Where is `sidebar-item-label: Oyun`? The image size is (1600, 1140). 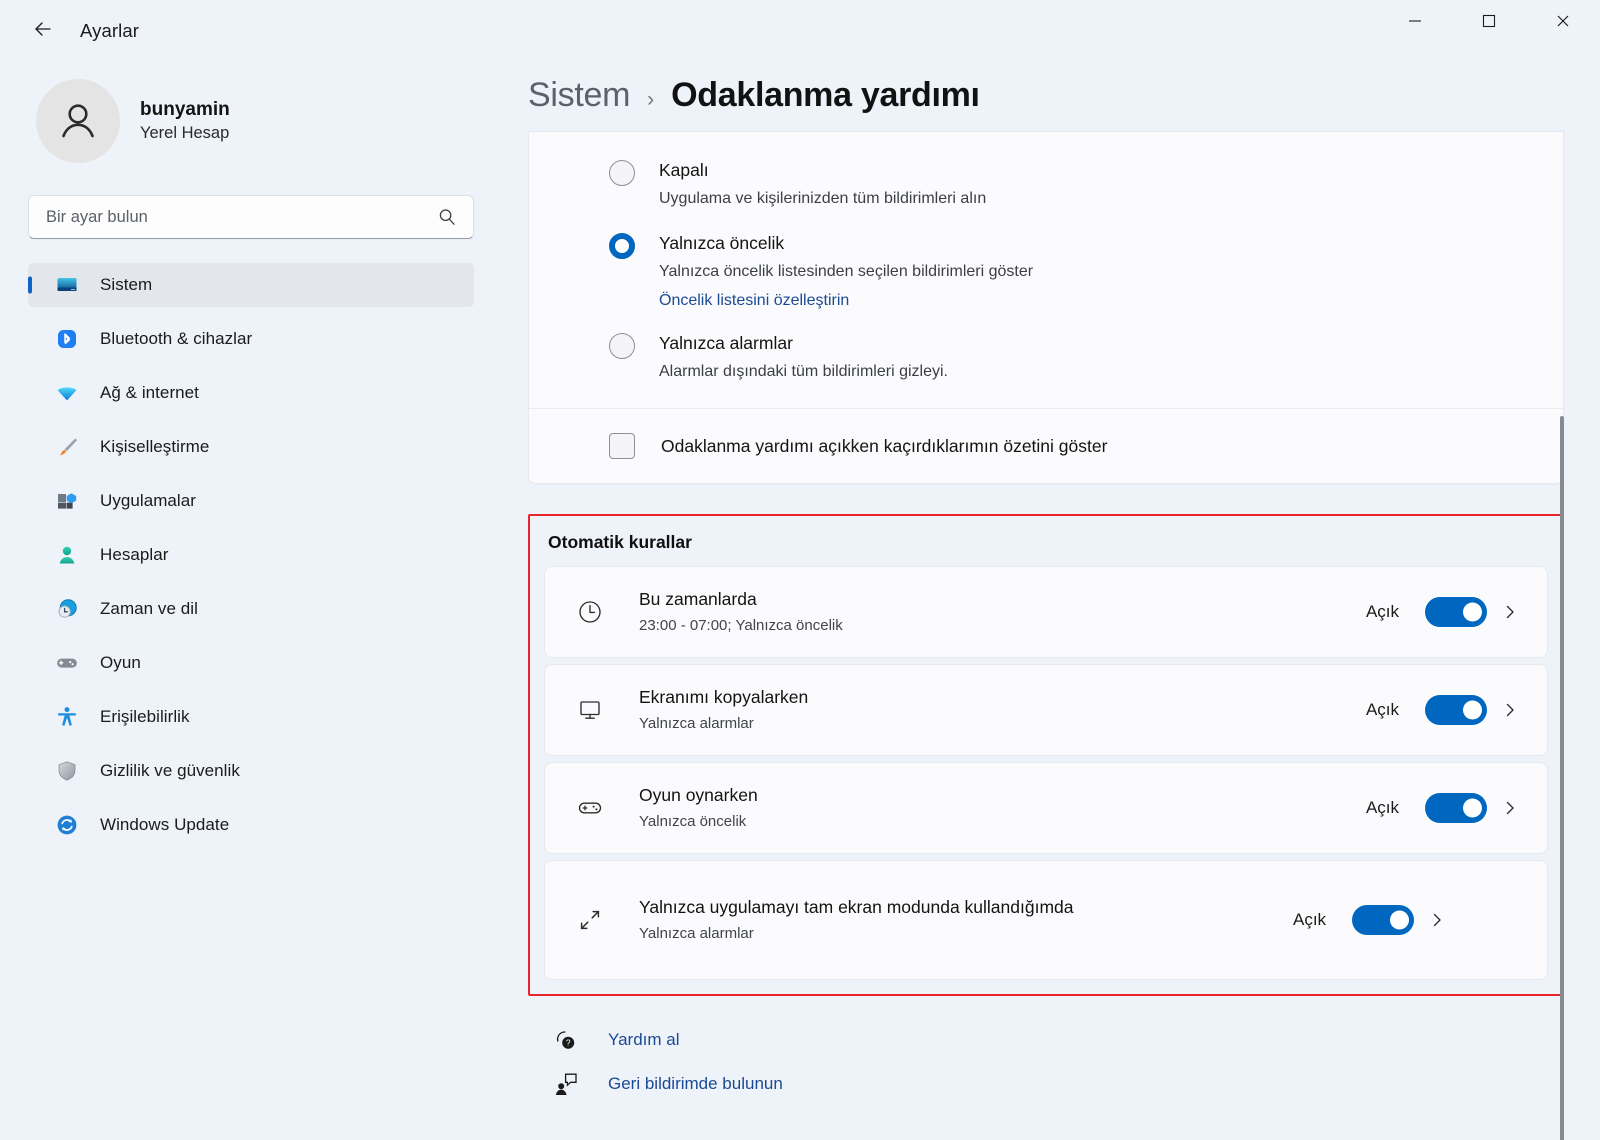 sidebar-item-label: Oyun is located at coordinates (120, 662).